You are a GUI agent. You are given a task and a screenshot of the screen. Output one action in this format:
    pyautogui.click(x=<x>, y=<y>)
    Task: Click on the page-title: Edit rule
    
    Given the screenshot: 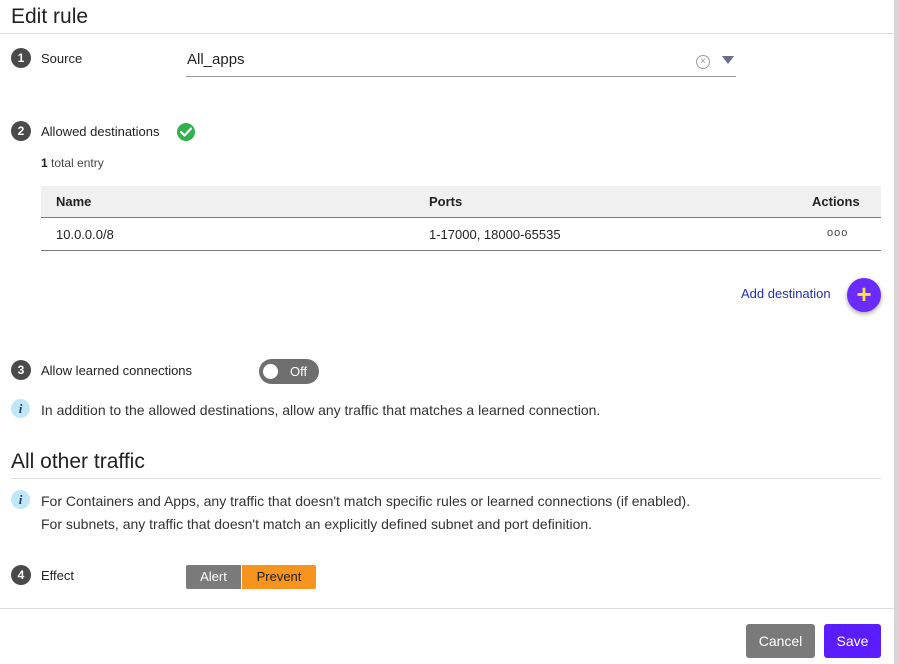 What is the action you would take?
    pyautogui.click(x=50, y=16)
    